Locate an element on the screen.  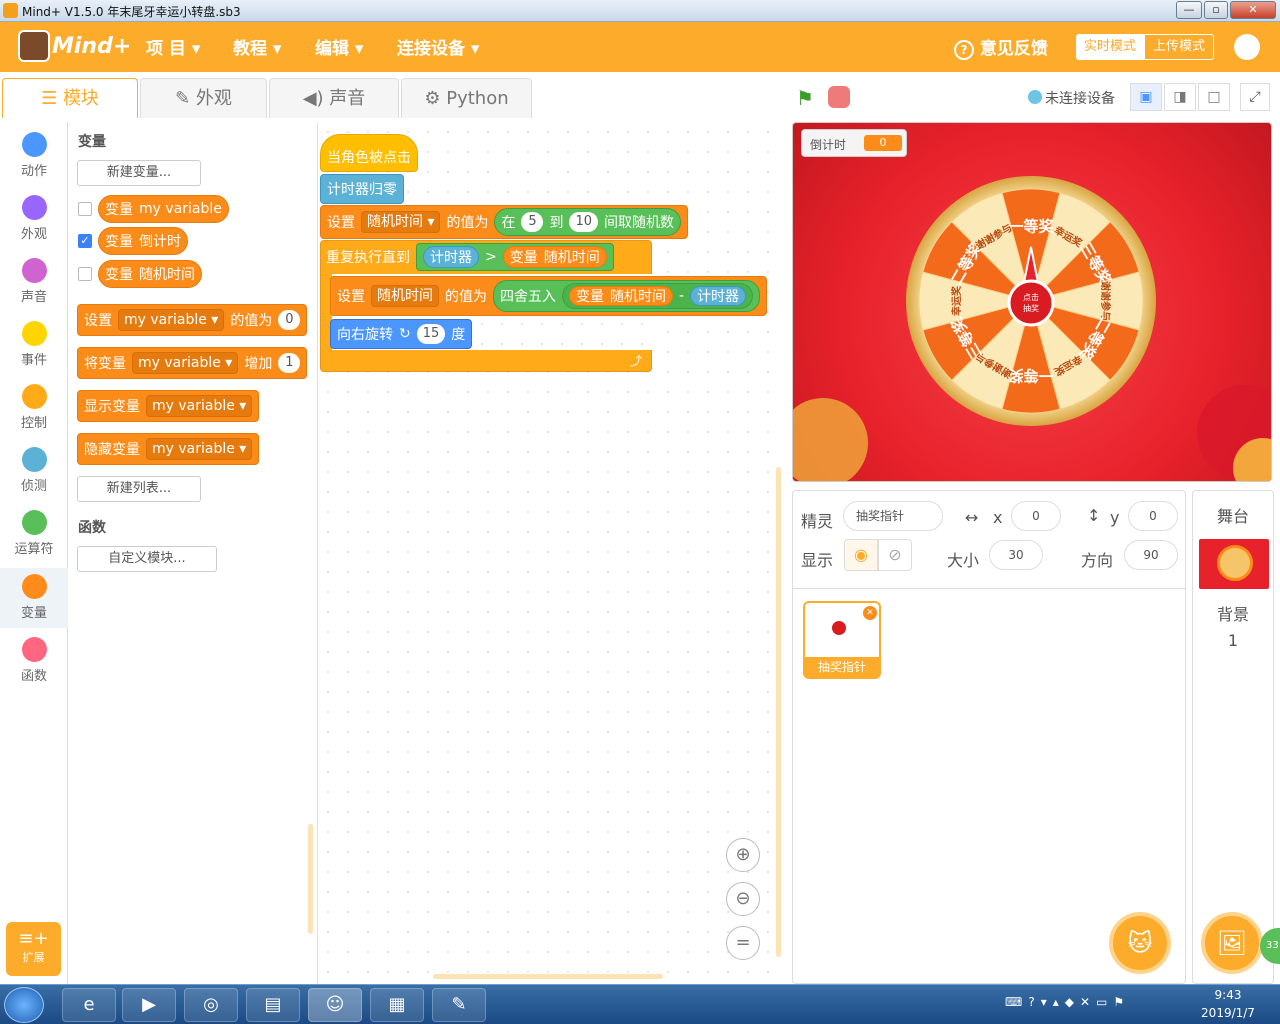
small-stage-icon: ▣ is located at coordinates (1146, 97).